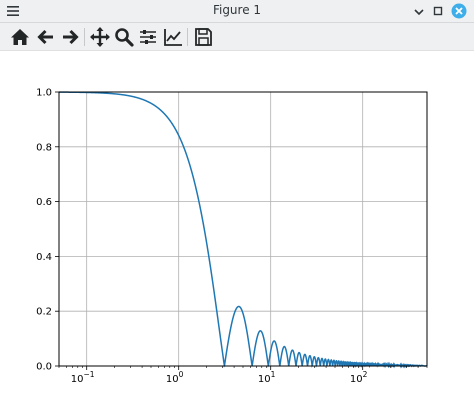 The height and width of the screenshot is (405, 474). Describe the element at coordinates (359, 377) in the screenshot. I see `x-tick-label: 102` at that location.